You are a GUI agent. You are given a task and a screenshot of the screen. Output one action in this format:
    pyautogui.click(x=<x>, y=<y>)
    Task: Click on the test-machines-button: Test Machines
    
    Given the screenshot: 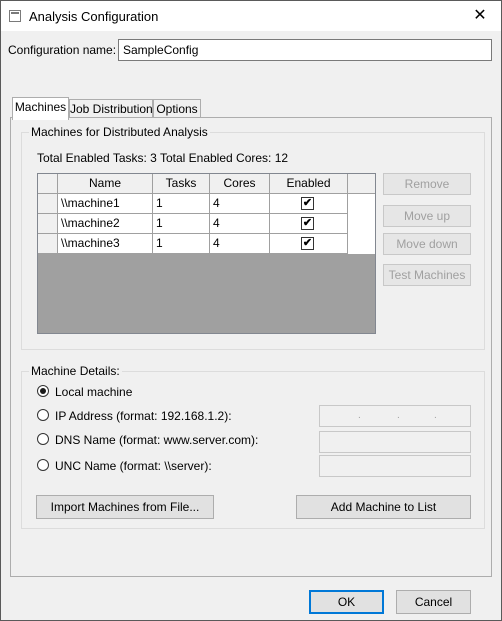 What is the action you would take?
    pyautogui.click(x=427, y=275)
    